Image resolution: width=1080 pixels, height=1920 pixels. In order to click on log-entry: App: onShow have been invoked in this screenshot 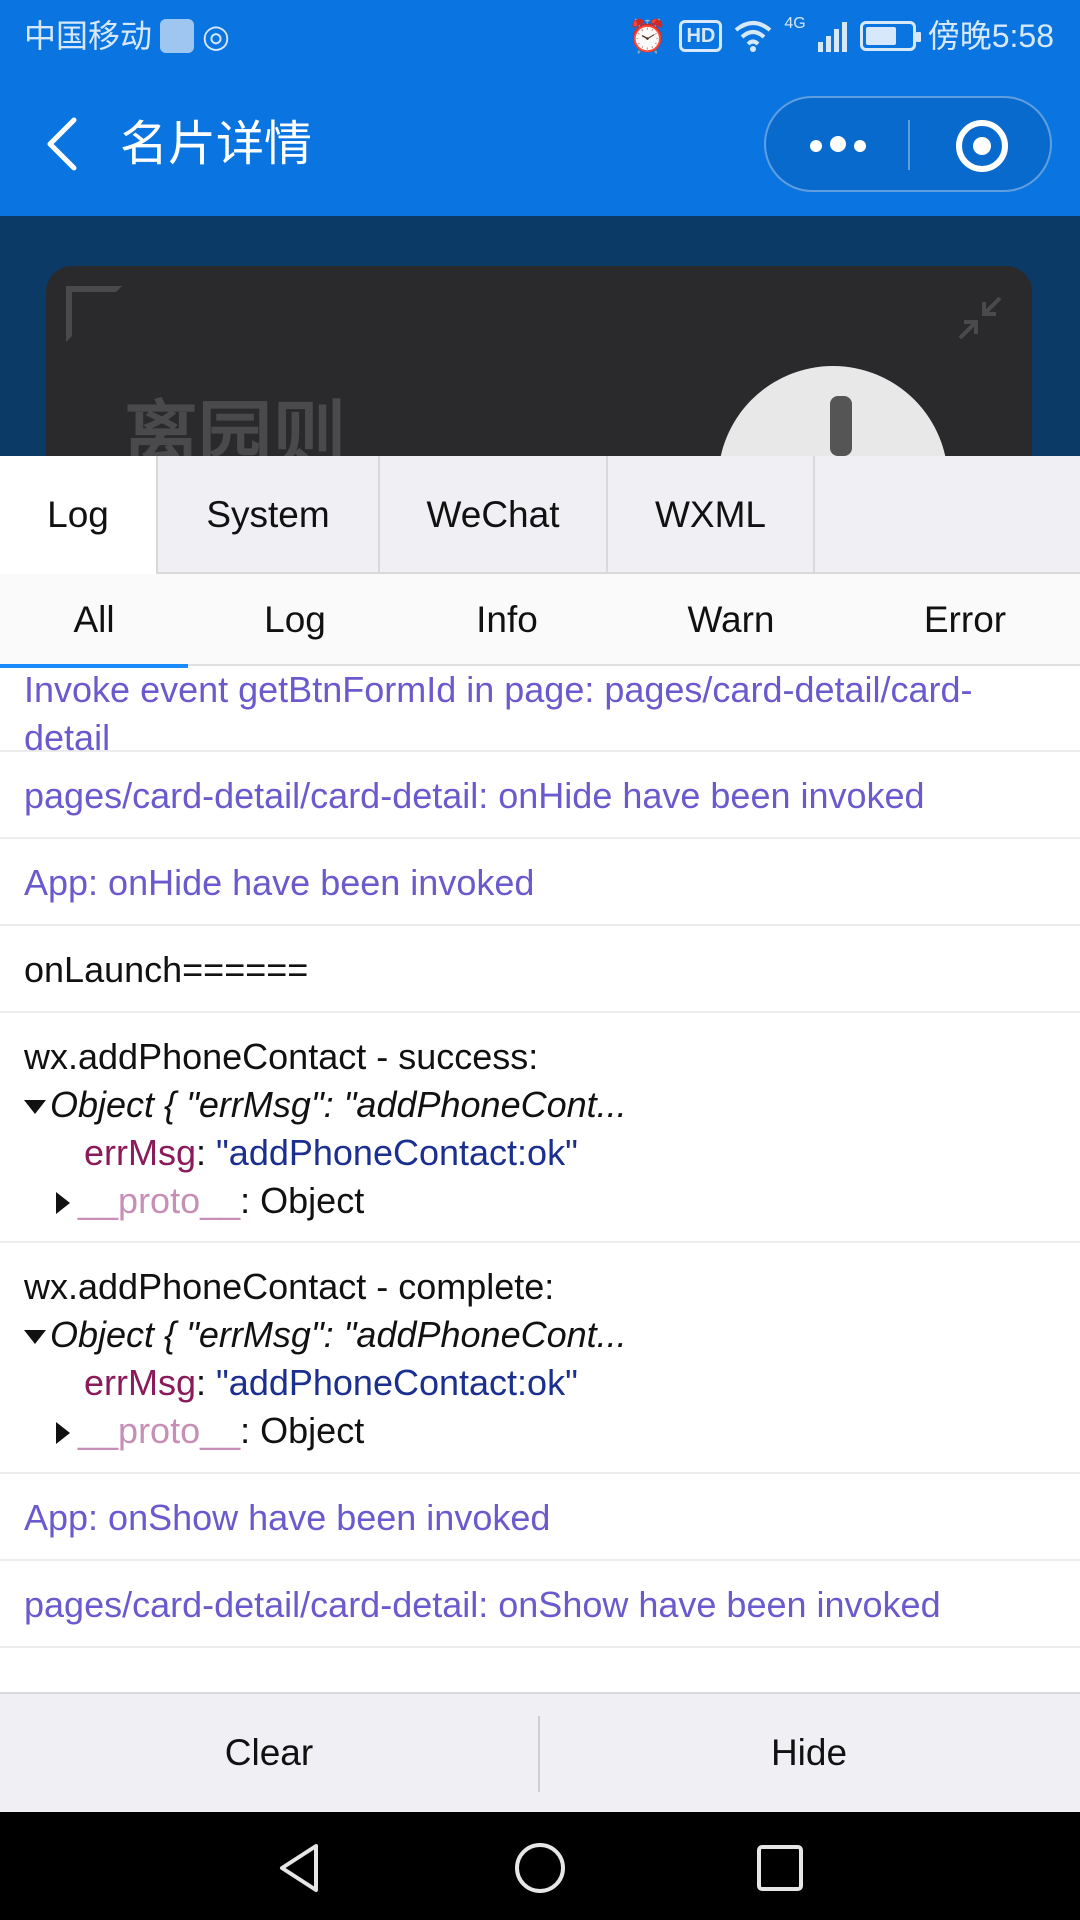, I will do `click(540, 1517)`.